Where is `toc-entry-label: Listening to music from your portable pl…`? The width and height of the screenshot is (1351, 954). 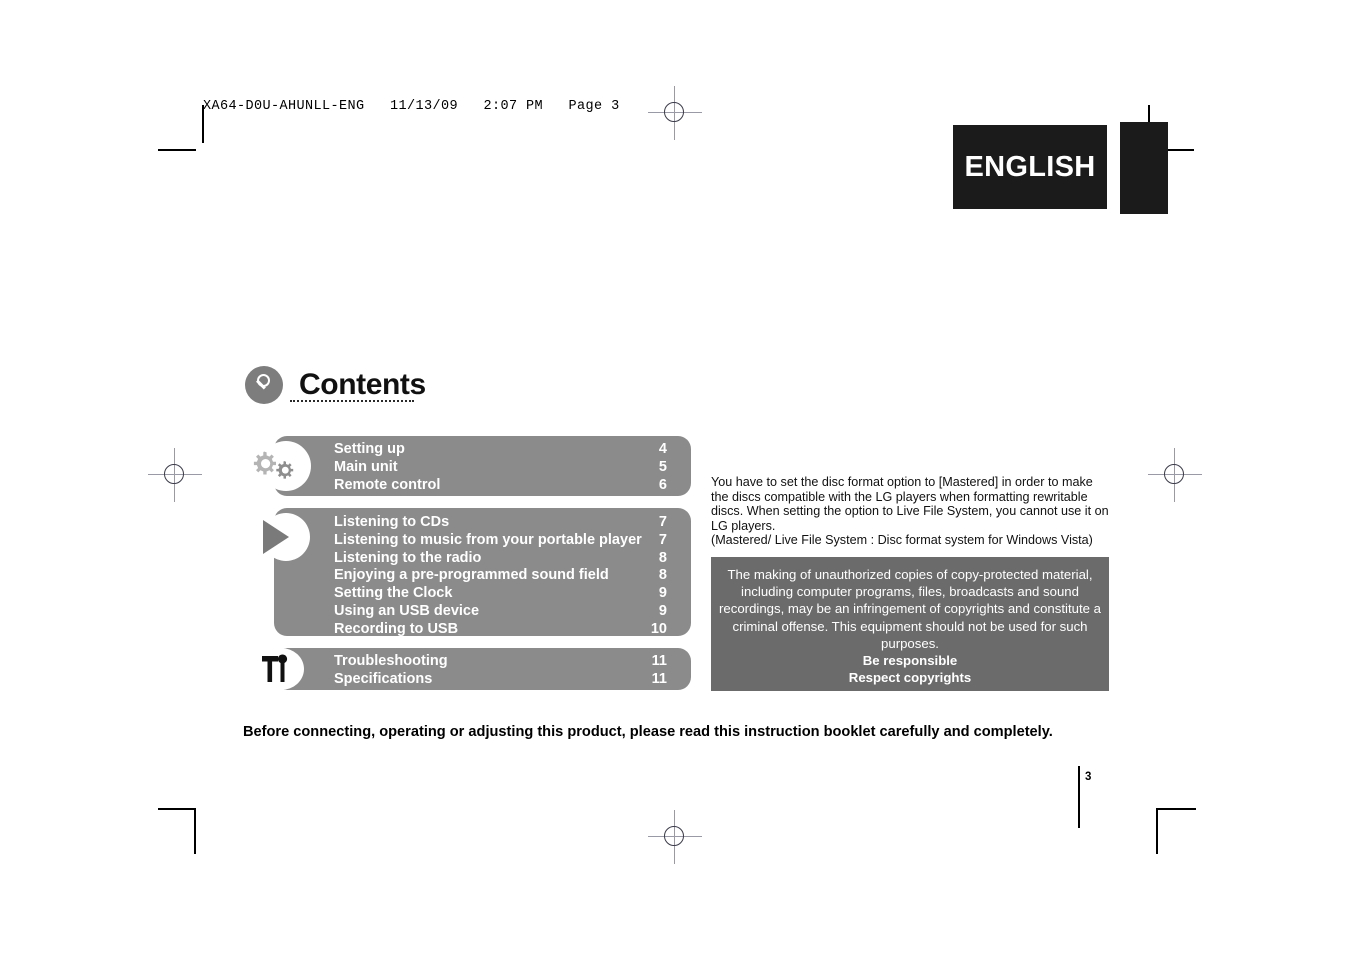
toc-entry-label: Listening to music from your portable pl… is located at coordinates (488, 539).